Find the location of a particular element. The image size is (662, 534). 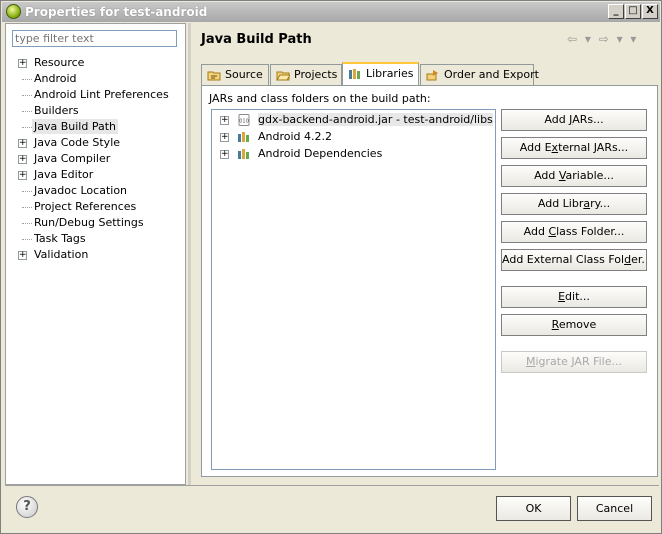

tab-label: Libraries is located at coordinates (390, 73).